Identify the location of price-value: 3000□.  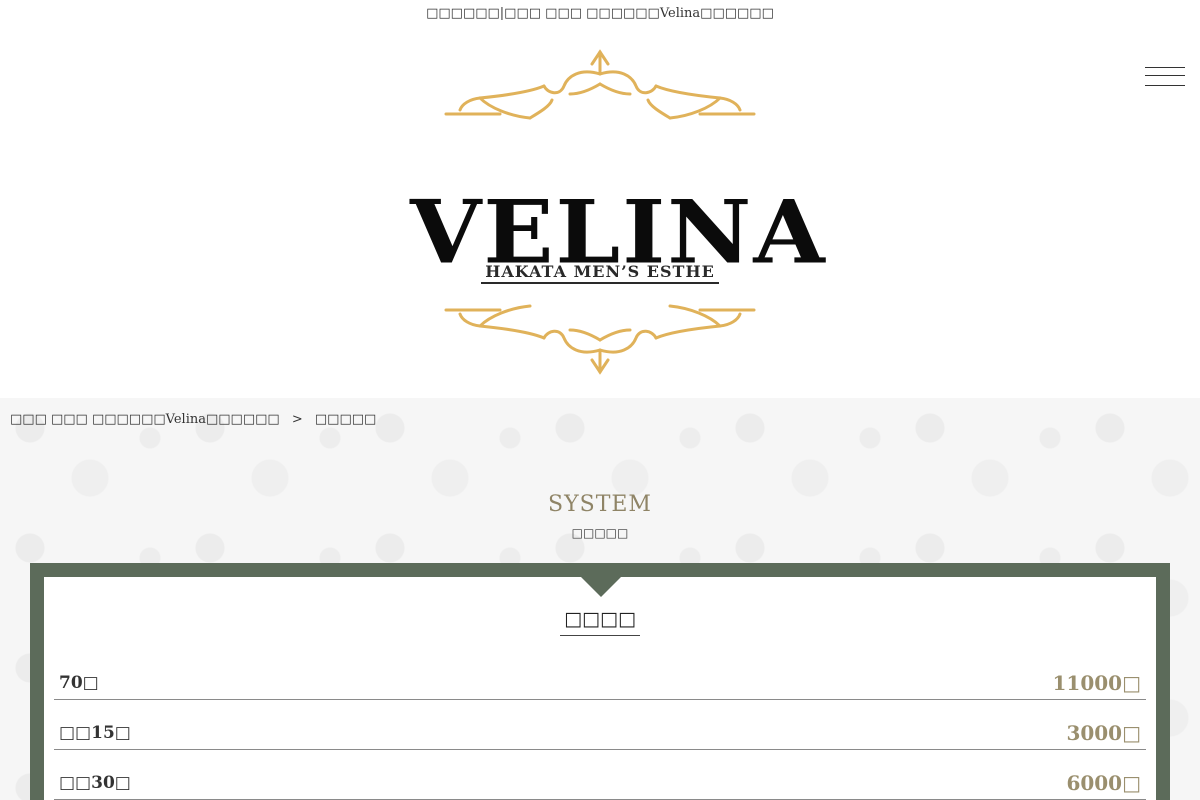
(1103, 733).